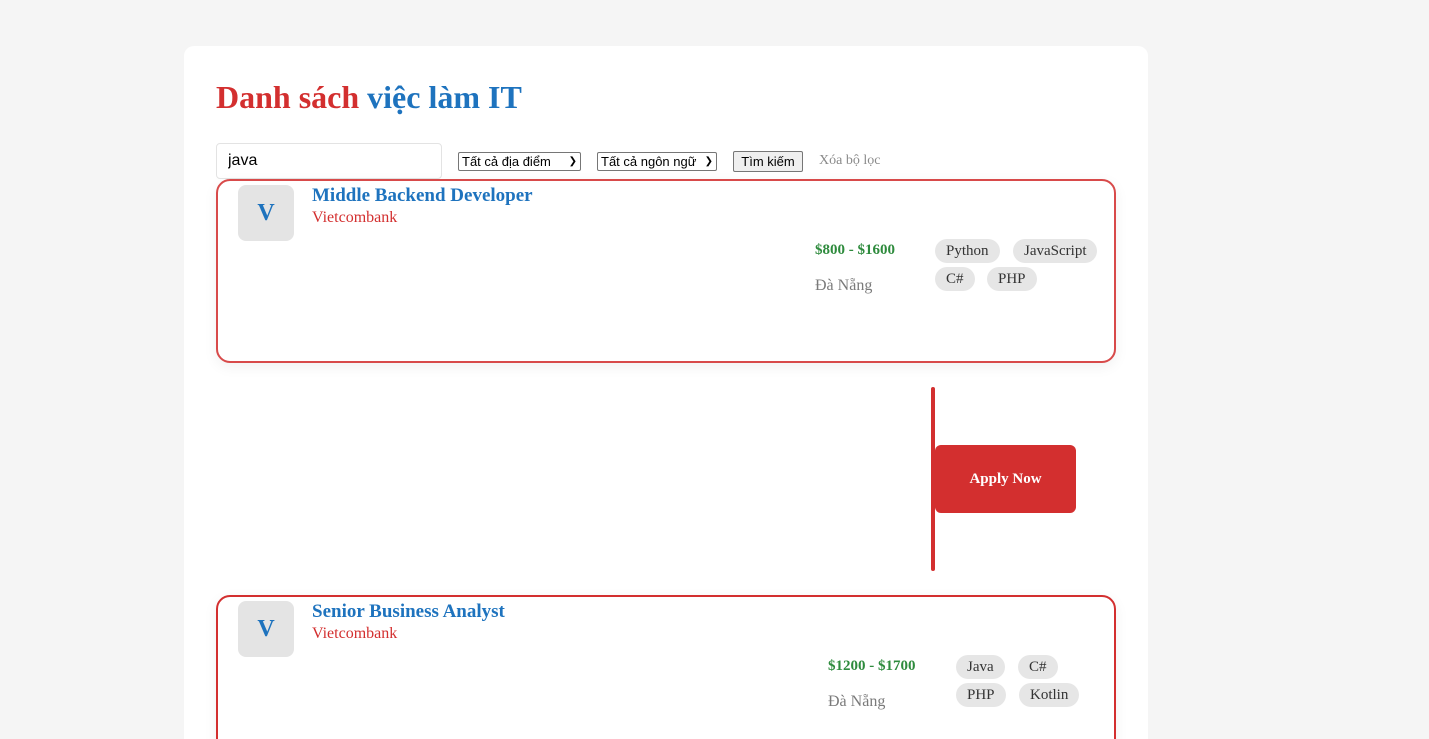 The width and height of the screenshot is (1429, 739). What do you see at coordinates (1055, 251) in the screenshot?
I see `skill-tag: JavaScript` at bounding box center [1055, 251].